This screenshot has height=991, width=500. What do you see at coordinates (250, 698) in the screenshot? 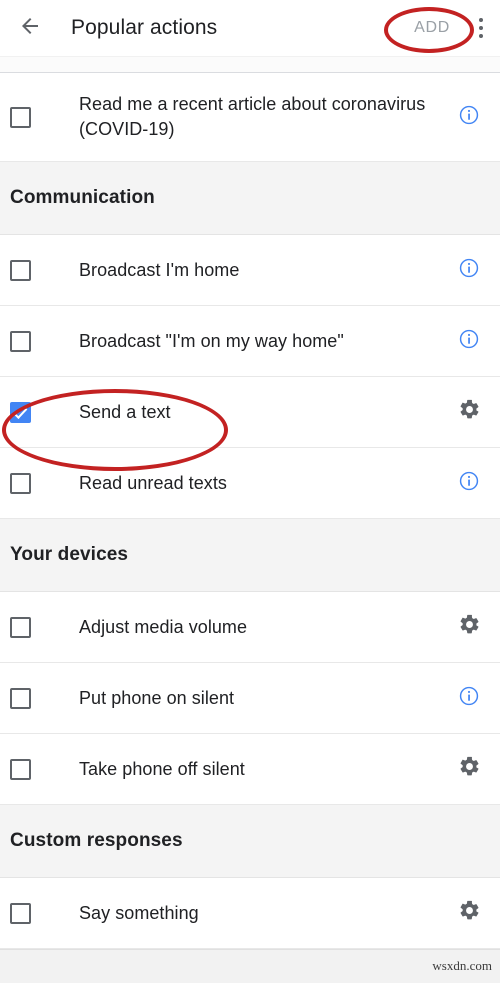
I see `list-item: Put phone on silent` at bounding box center [250, 698].